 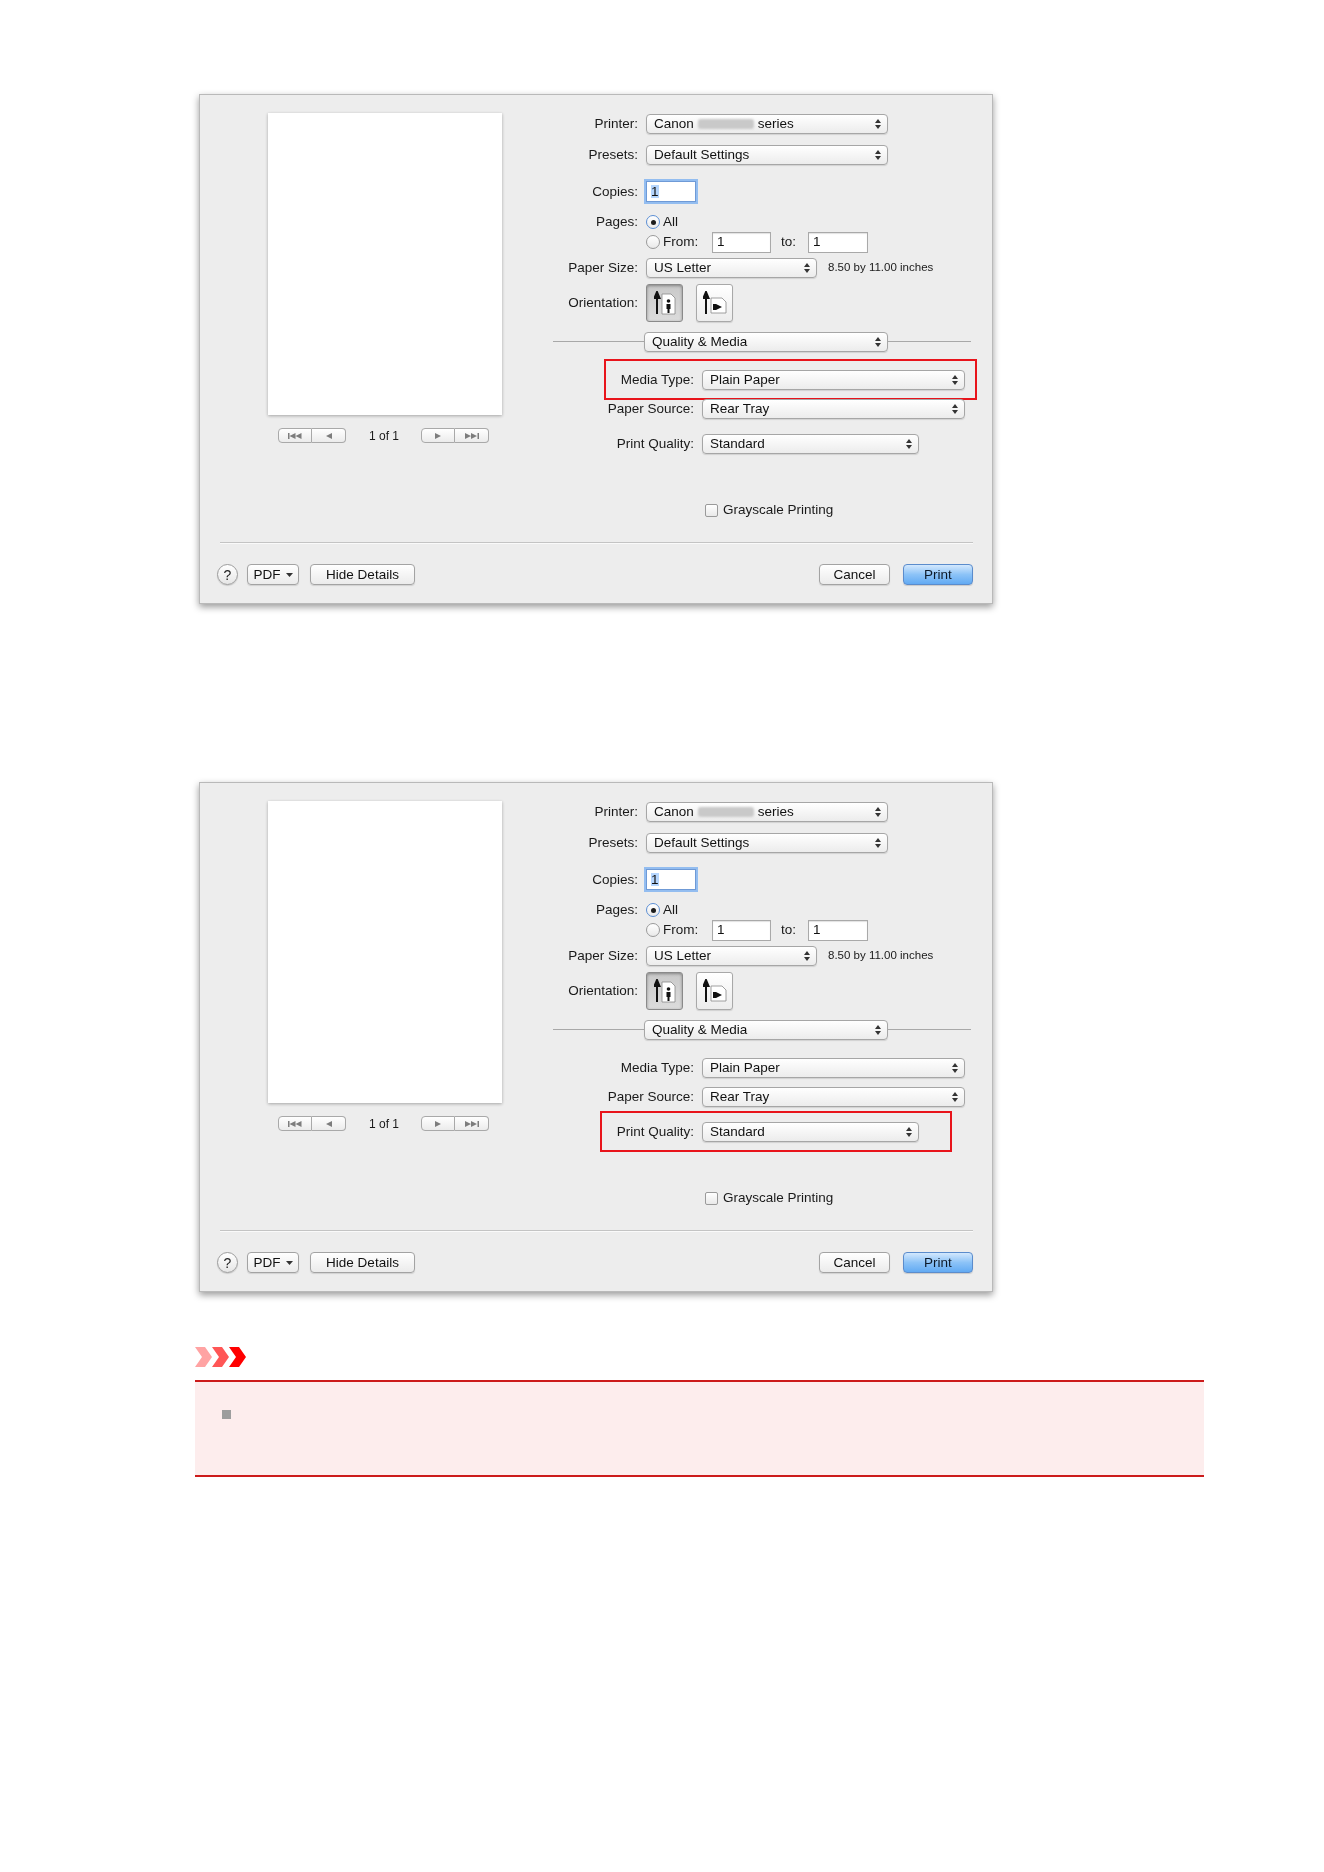 What do you see at coordinates (655, 1131) in the screenshot?
I see `field-label: Print Quality:` at bounding box center [655, 1131].